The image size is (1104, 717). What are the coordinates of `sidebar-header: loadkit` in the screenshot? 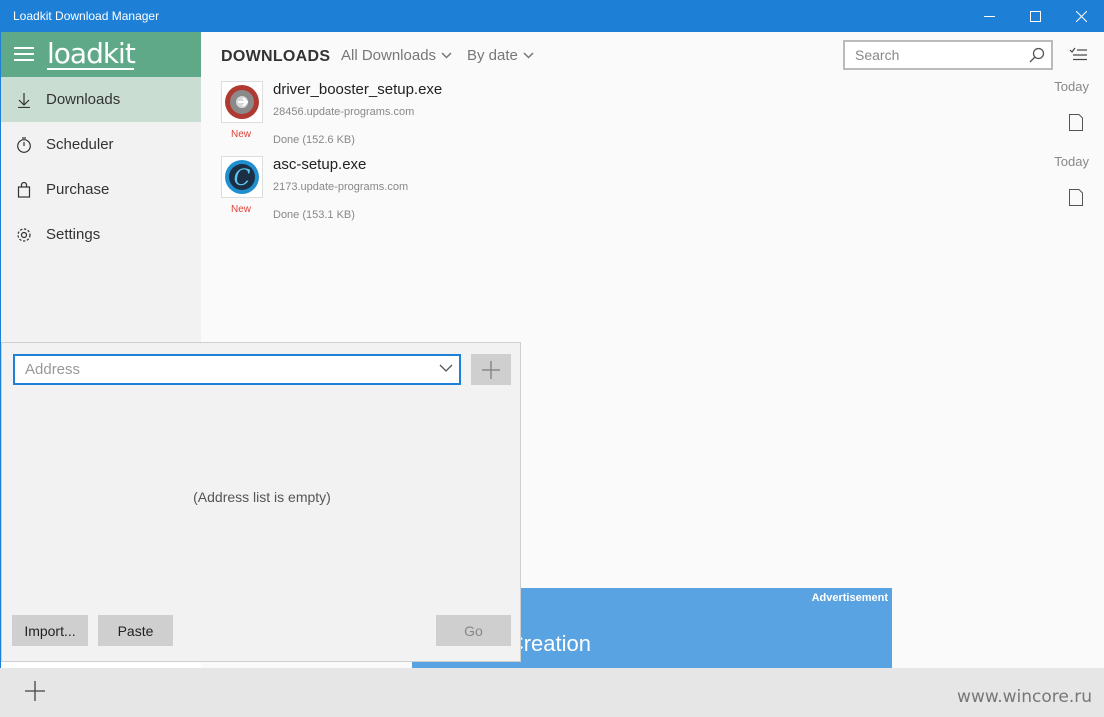 It's located at (101, 54).